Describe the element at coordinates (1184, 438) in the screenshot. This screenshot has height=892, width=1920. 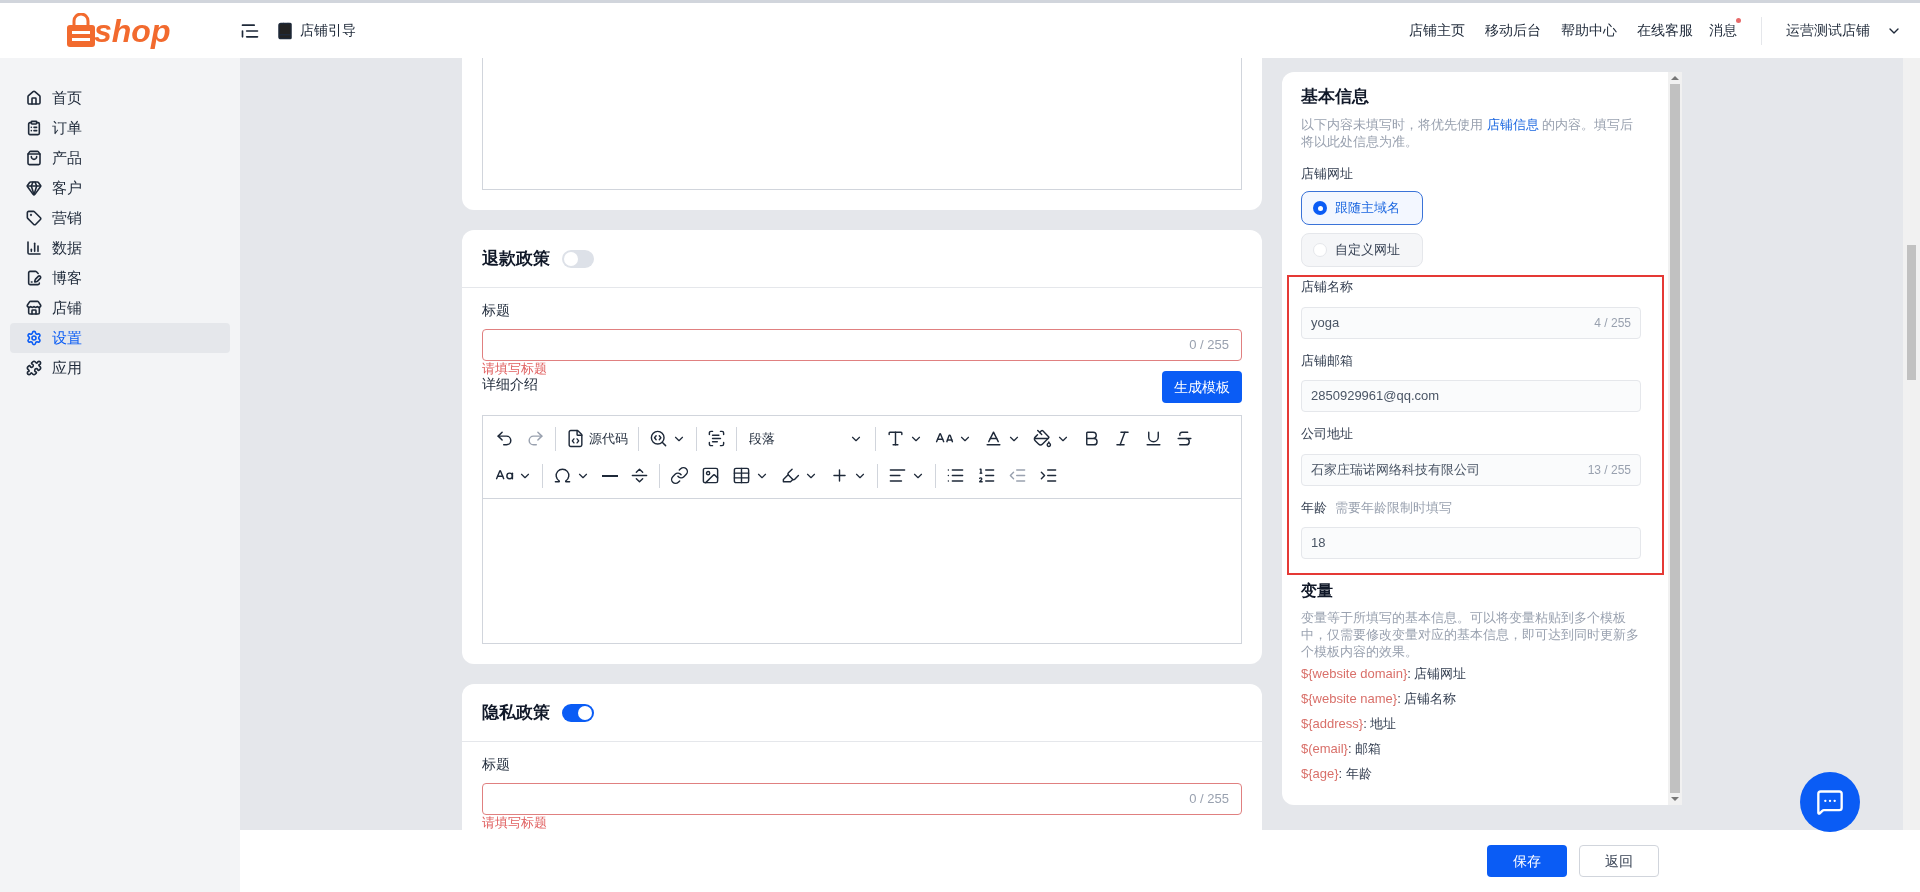
I see `strikethrough-icon` at that location.